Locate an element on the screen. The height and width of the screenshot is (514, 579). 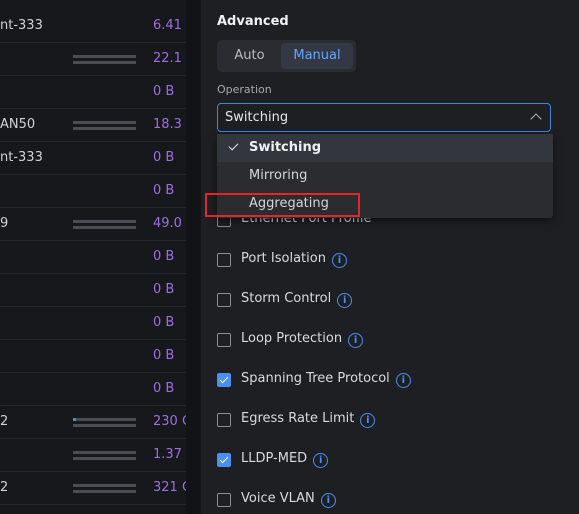
option-label: Voice VLAN i is located at coordinates (288, 499).